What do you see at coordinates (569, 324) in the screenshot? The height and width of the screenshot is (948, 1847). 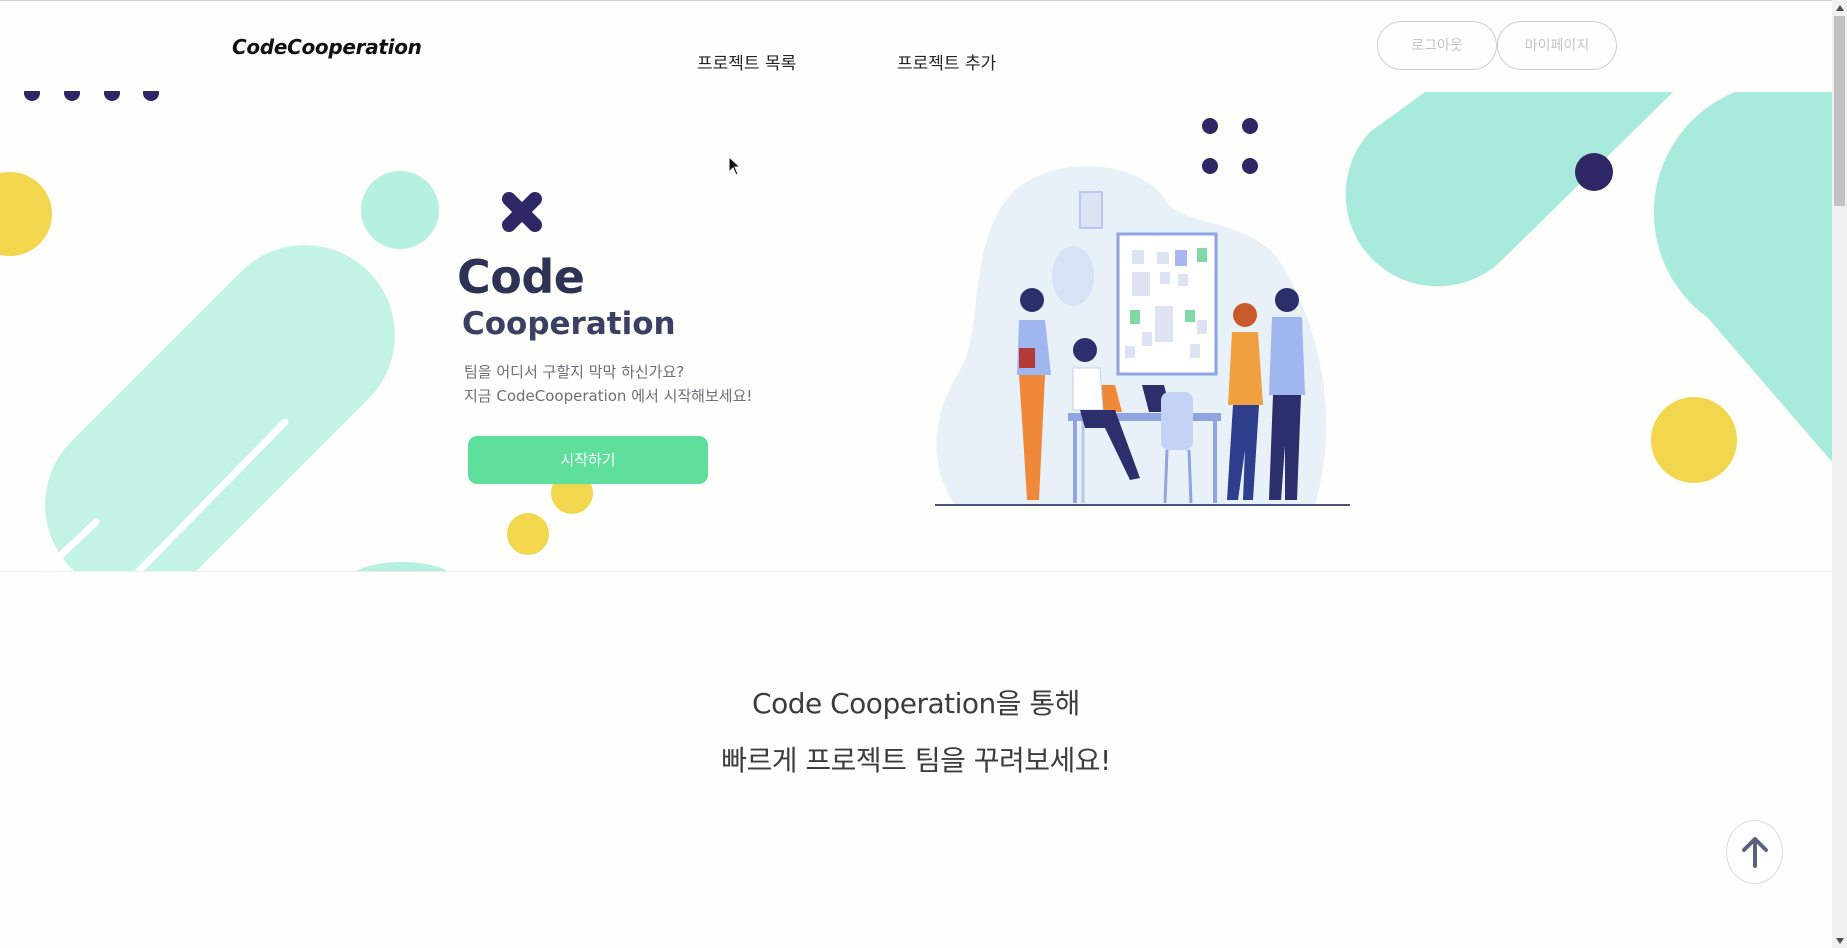 I see `hero-title-cooperation: Cooperation` at bounding box center [569, 324].